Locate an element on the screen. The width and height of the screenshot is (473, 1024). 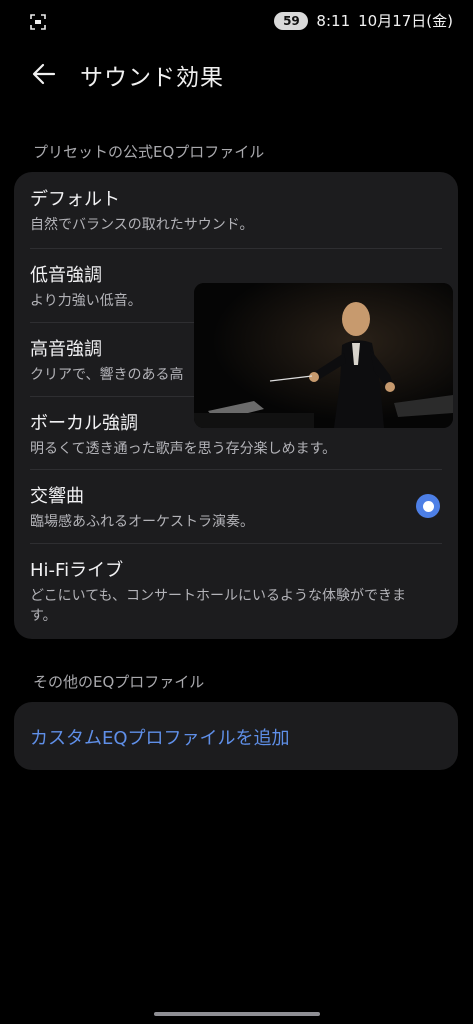
eq-item-symphony: 交響曲 臨場感あふれるオーケストラ演奏。 is located at coordinates (236, 506).